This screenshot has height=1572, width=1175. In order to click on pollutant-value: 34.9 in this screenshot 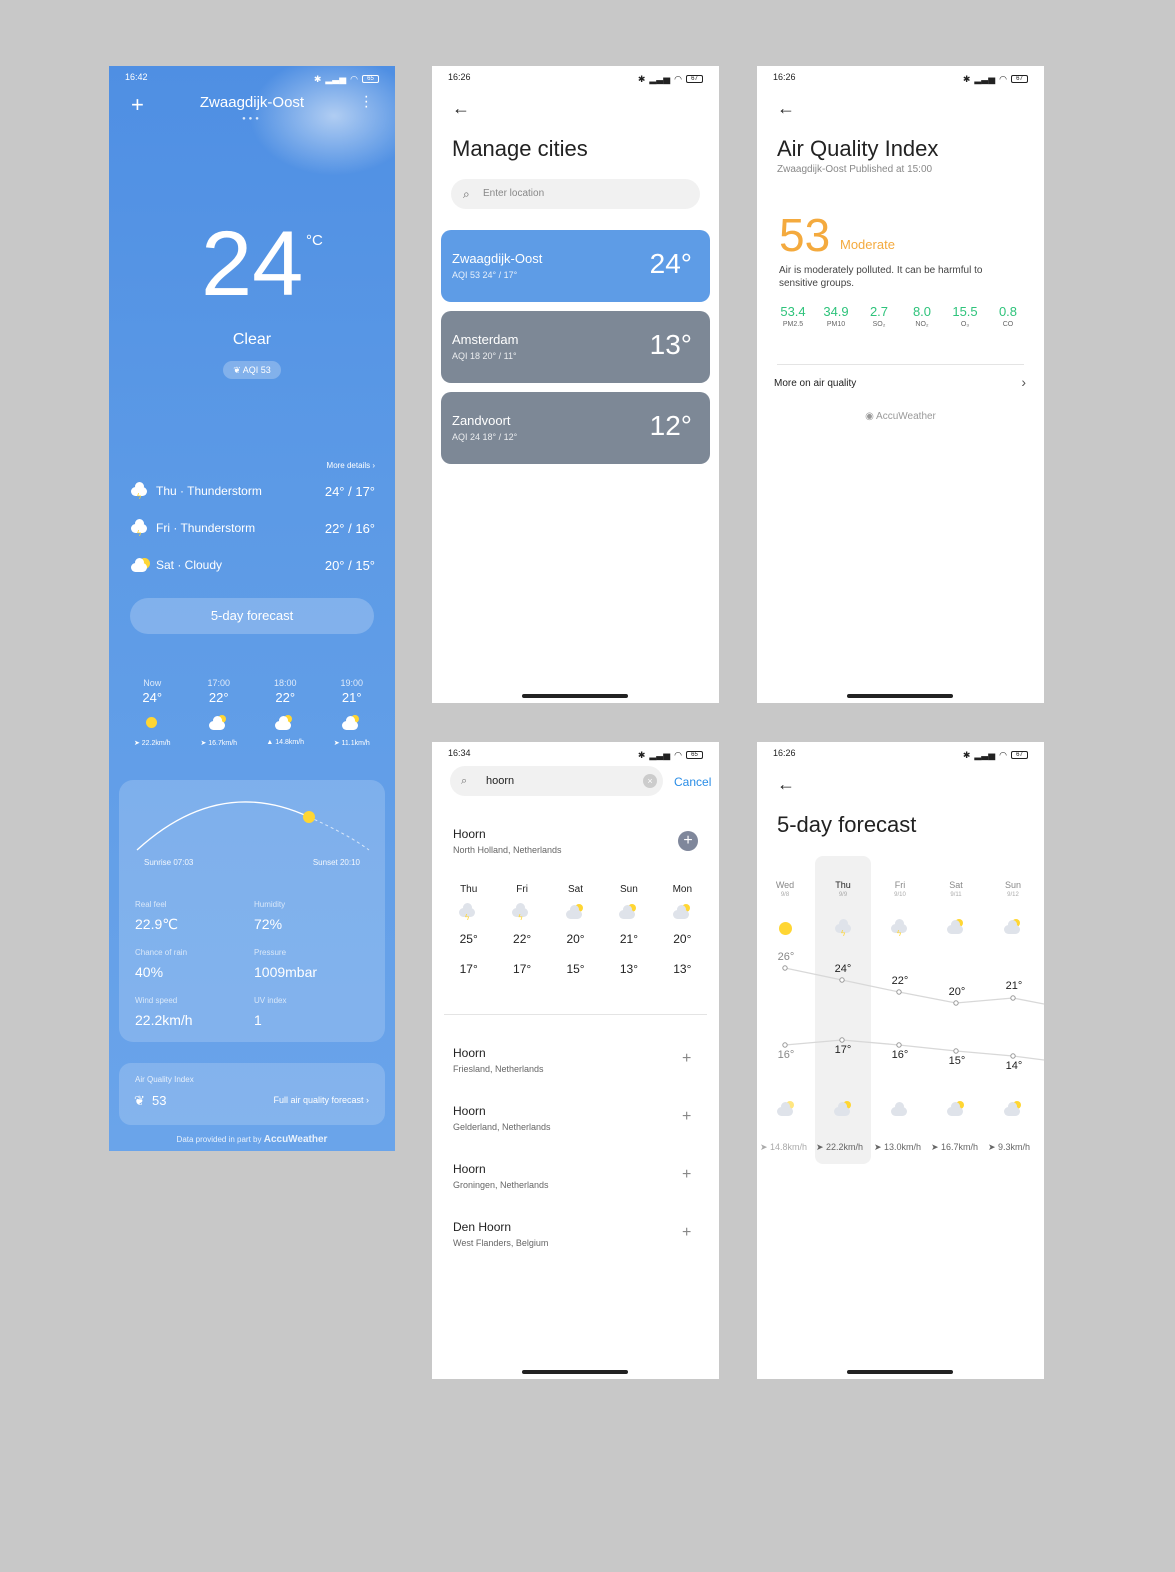, I will do `click(836, 311)`.